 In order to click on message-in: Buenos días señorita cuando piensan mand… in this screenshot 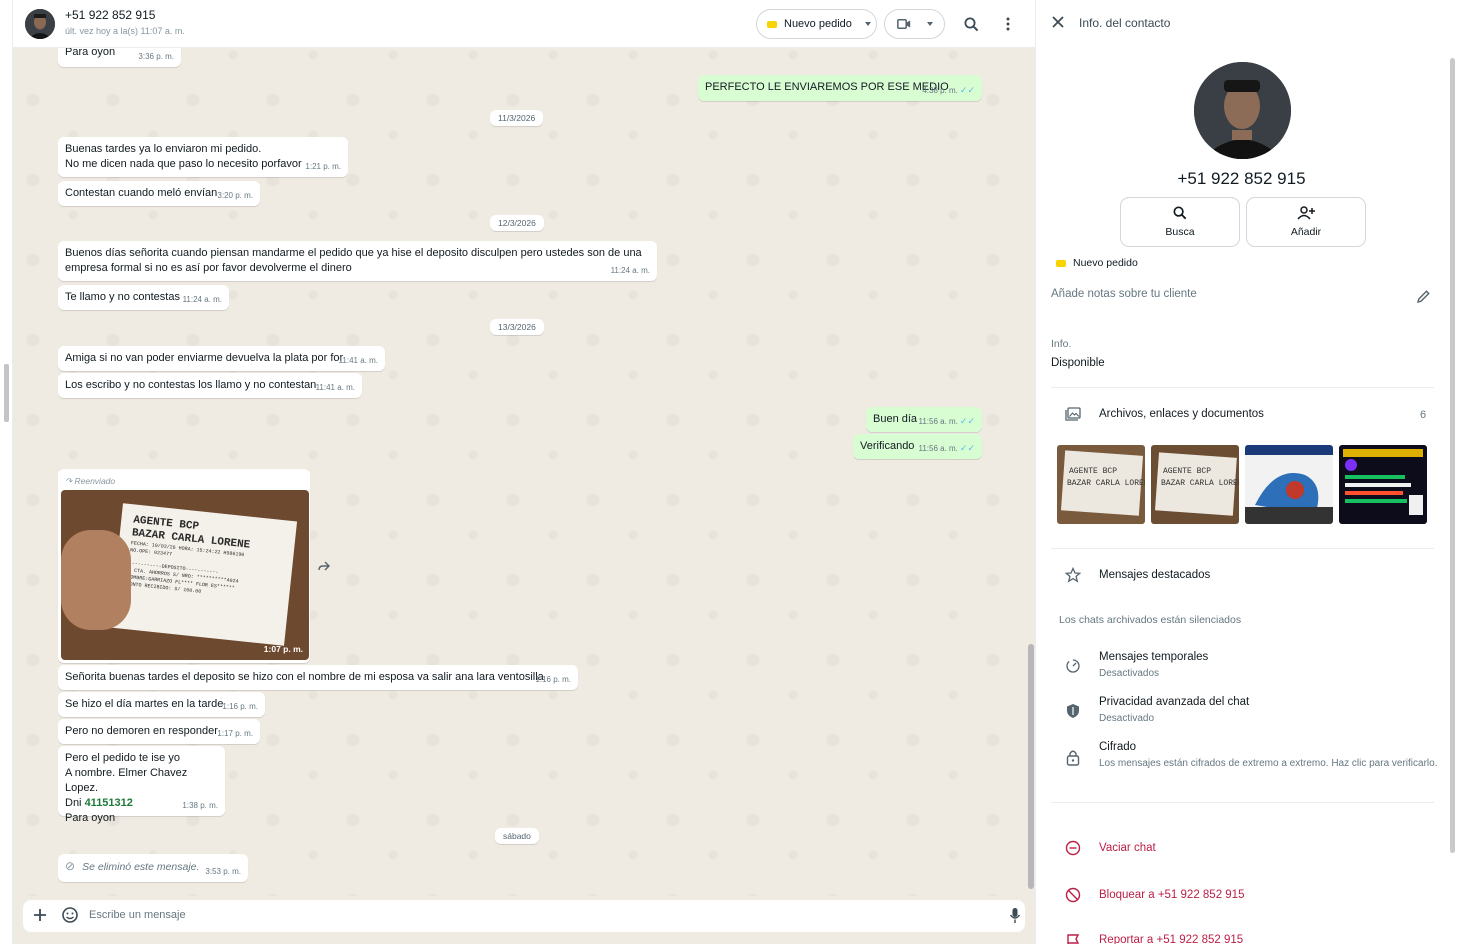, I will do `click(357, 261)`.